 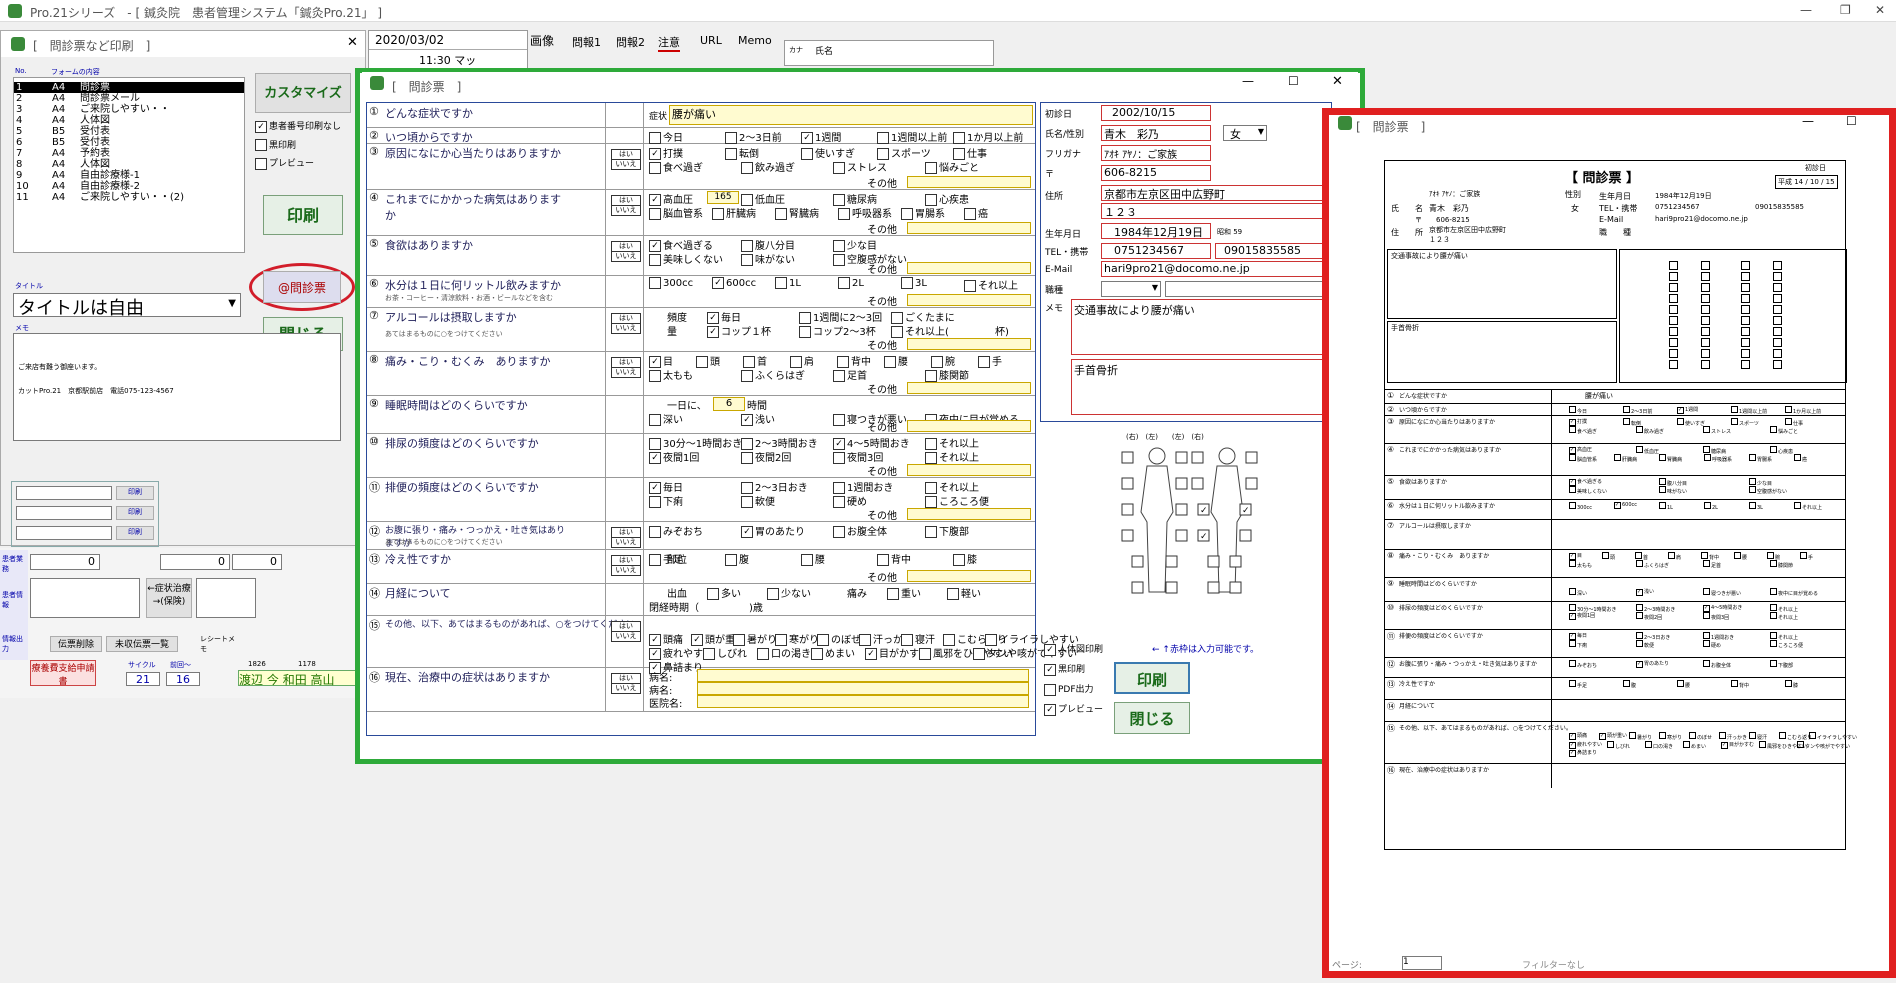 What do you see at coordinates (1200, 327) in the screenshot?
I see `memo1-field: 交通事故により腰が痛い` at bounding box center [1200, 327].